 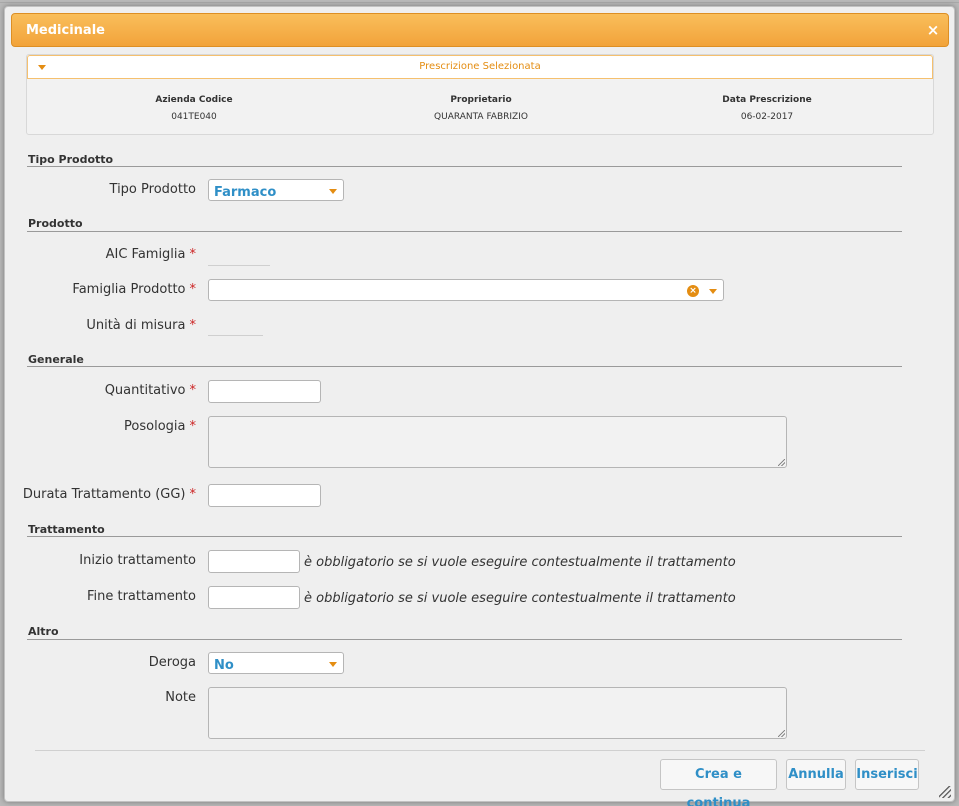 What do you see at coordinates (235, 335) in the screenshot?
I see `unita-misura-field` at bounding box center [235, 335].